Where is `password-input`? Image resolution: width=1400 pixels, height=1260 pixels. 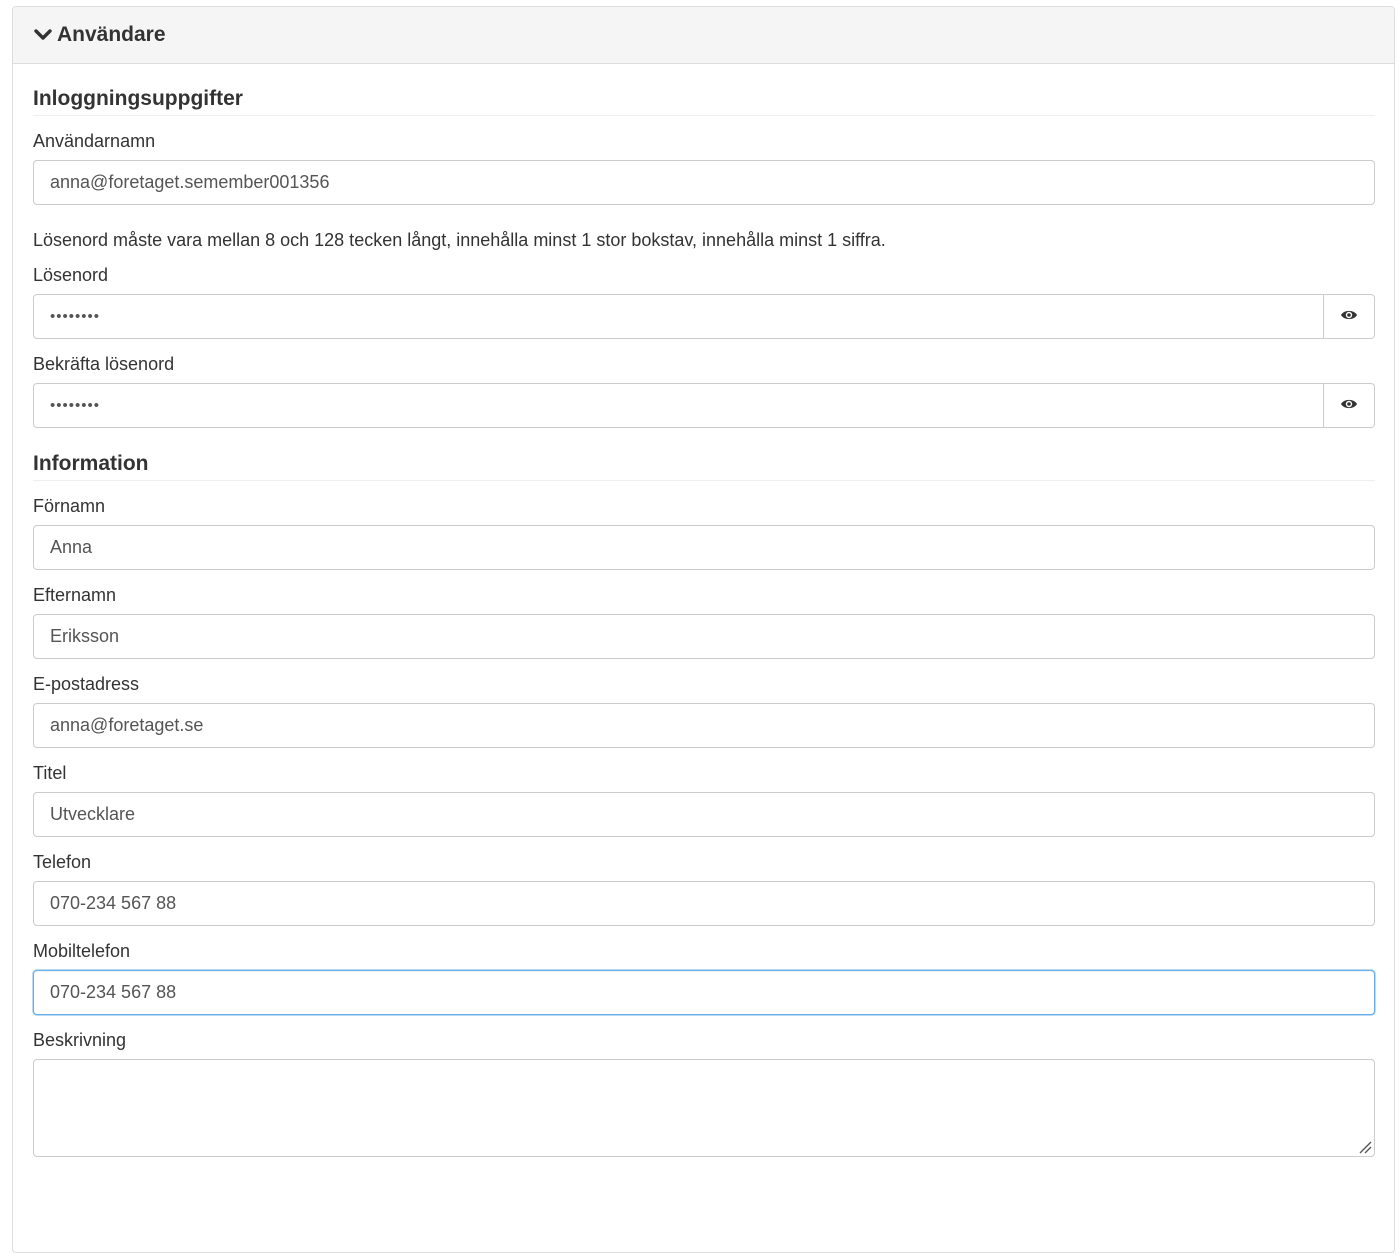
password-input is located at coordinates (678, 316).